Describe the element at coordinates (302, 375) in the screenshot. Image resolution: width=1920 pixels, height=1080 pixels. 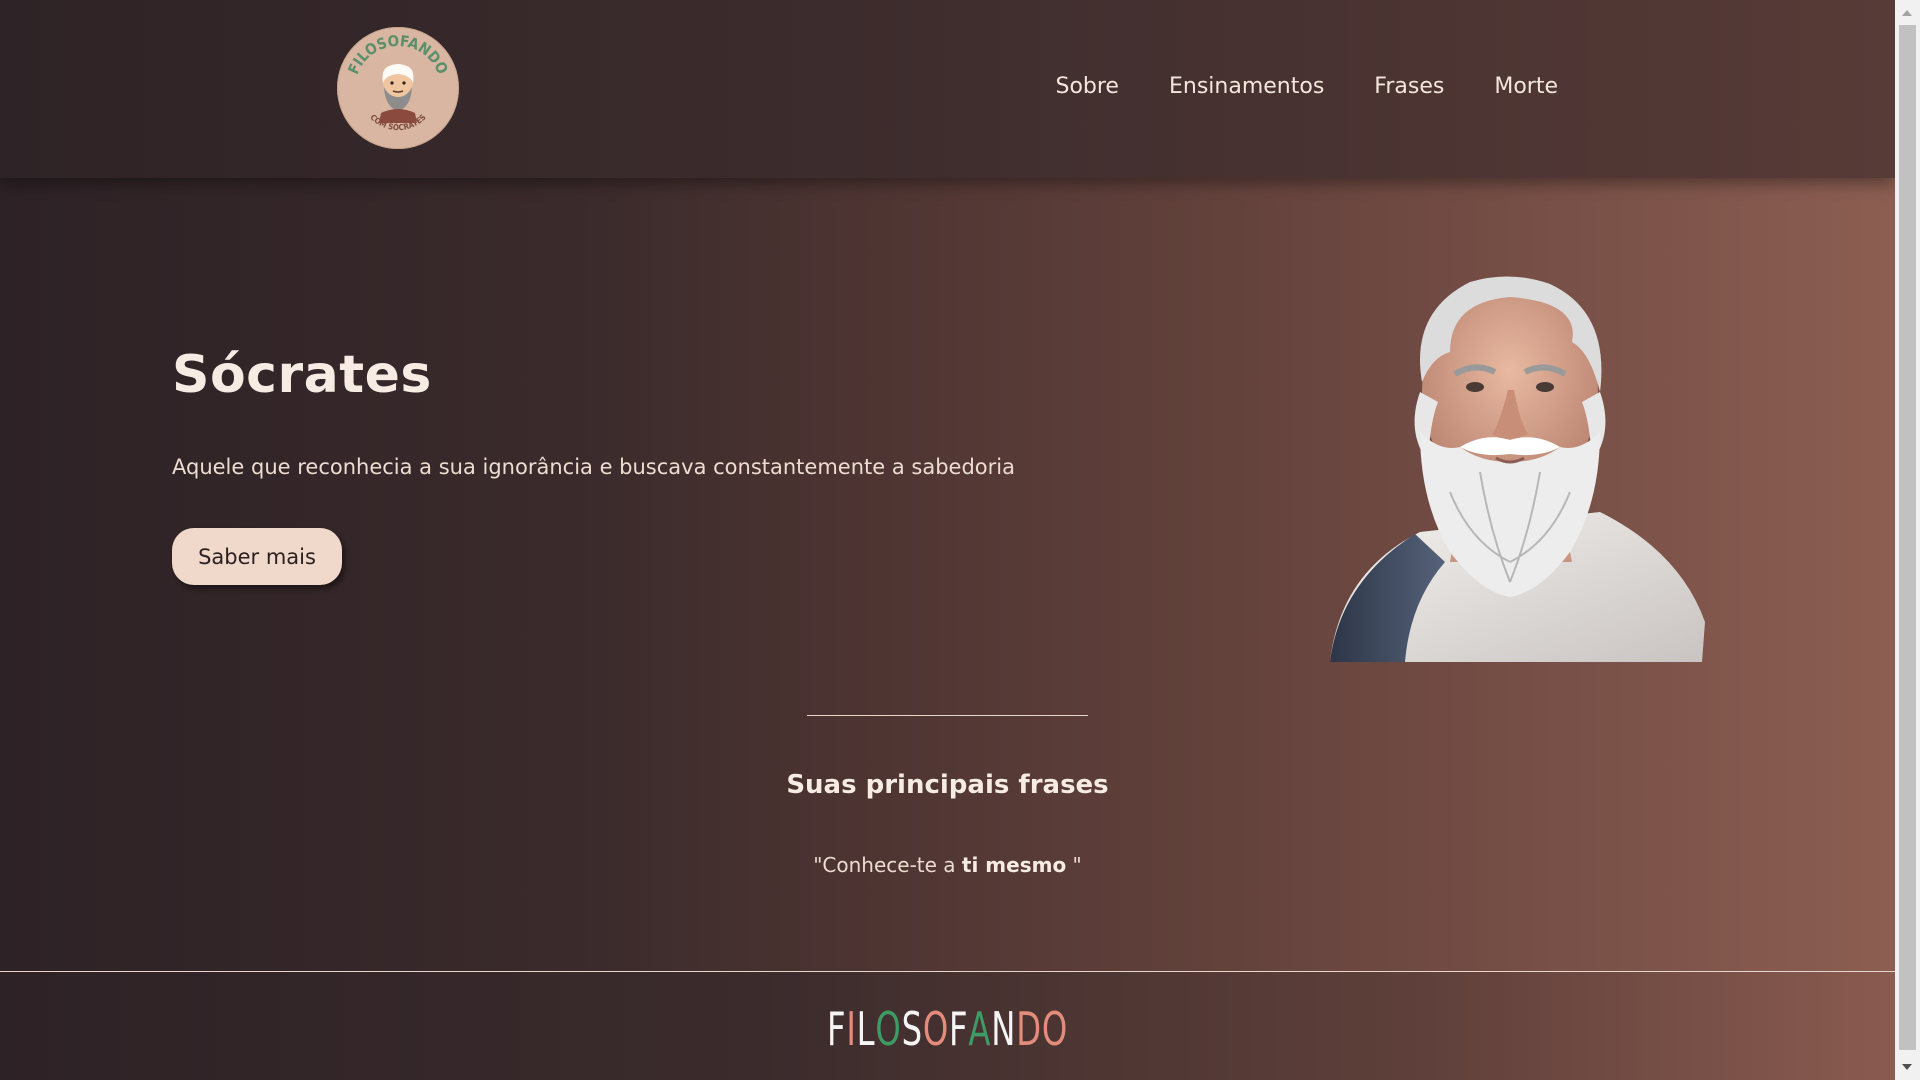
I see `hero-title: Sócrates` at that location.